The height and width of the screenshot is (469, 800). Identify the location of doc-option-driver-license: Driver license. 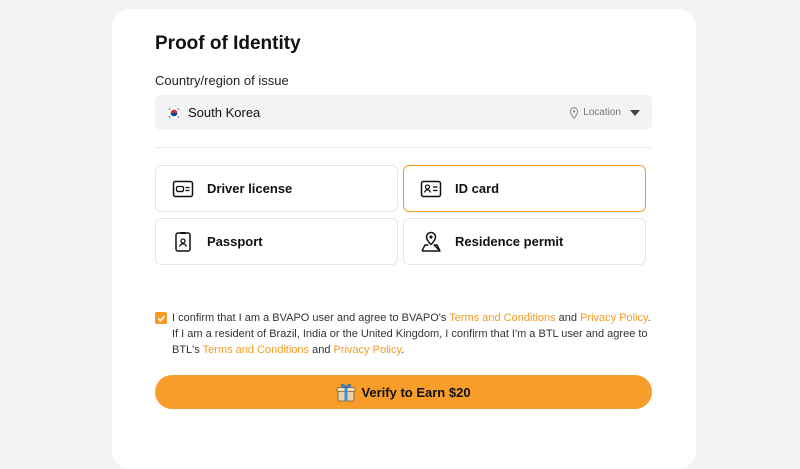
(276, 188).